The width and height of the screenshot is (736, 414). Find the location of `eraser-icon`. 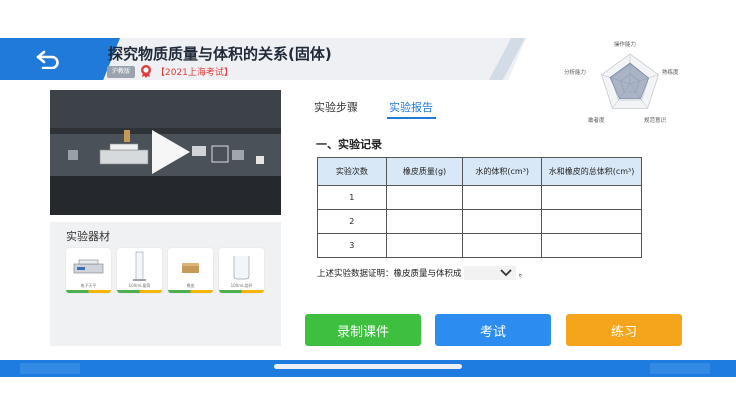

eraser-icon is located at coordinates (190, 268).